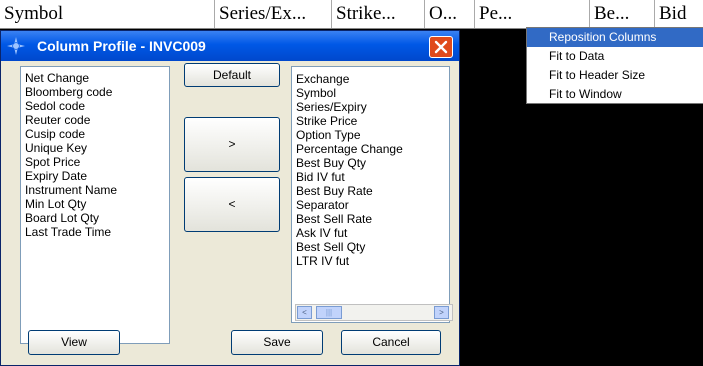 The height and width of the screenshot is (366, 703). Describe the element at coordinates (95, 78) in the screenshot. I see `list-item: Net Change` at that location.